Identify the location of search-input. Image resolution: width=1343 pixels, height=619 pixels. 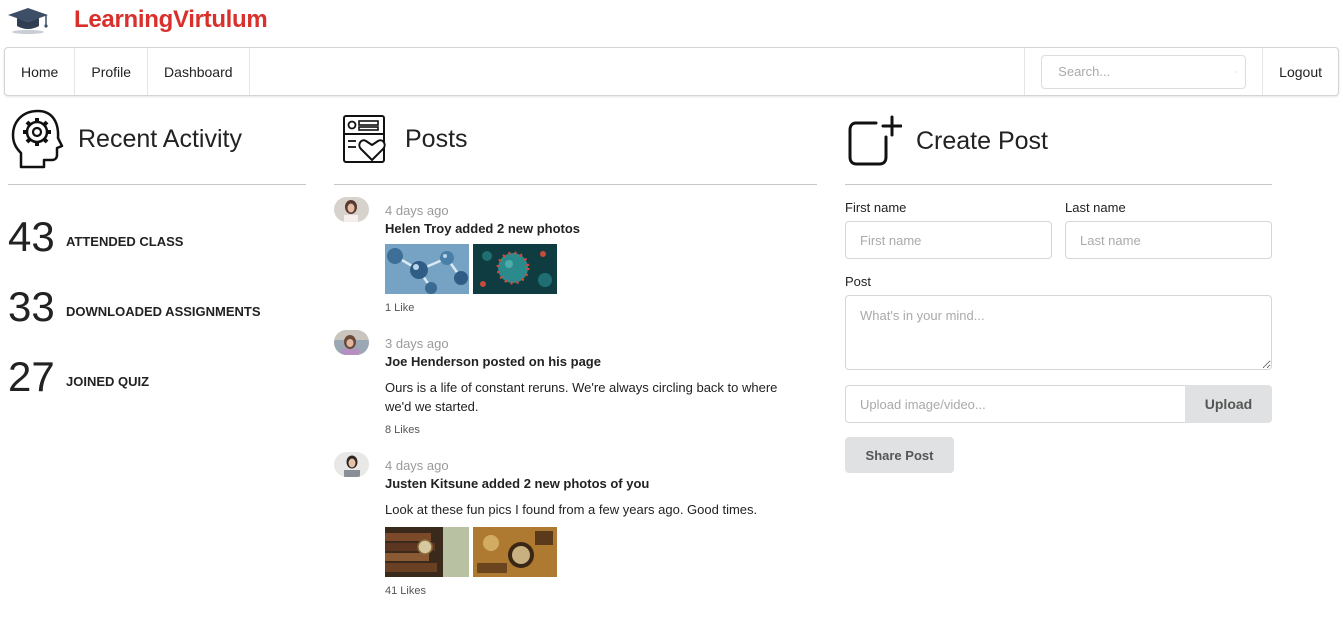
(1146, 71).